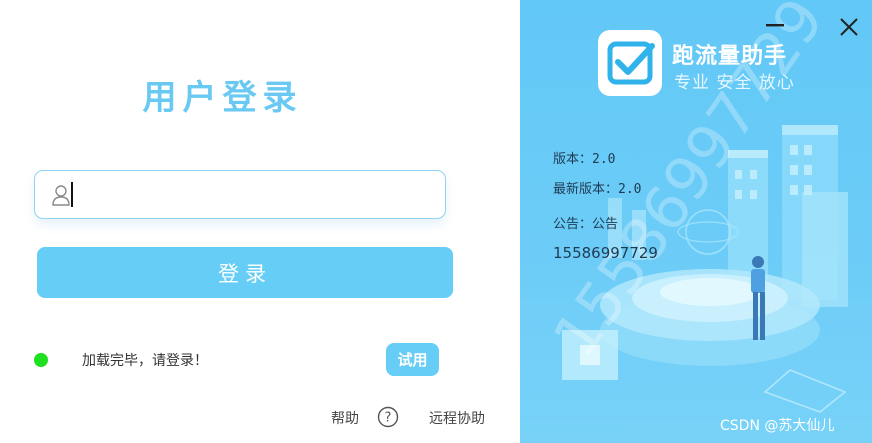 Image resolution: width=872 pixels, height=443 pixels. Describe the element at coordinates (145, 361) in the screenshot. I see `status-text: 加载完毕，请登录！` at that location.